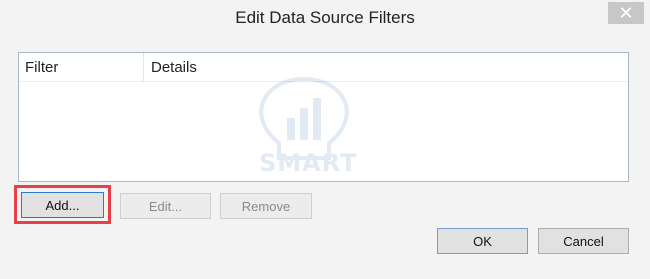 The image size is (650, 279). I want to click on close-icon: ✕, so click(626, 13).